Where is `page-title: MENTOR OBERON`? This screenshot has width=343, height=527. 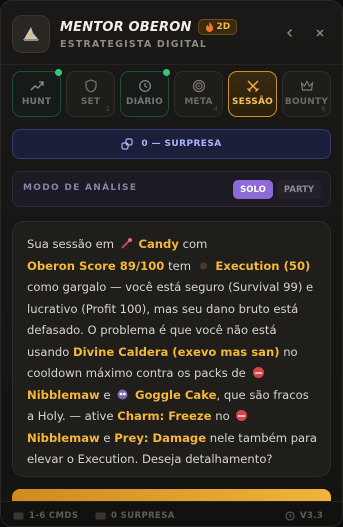 page-title: MENTOR OBERON is located at coordinates (126, 27).